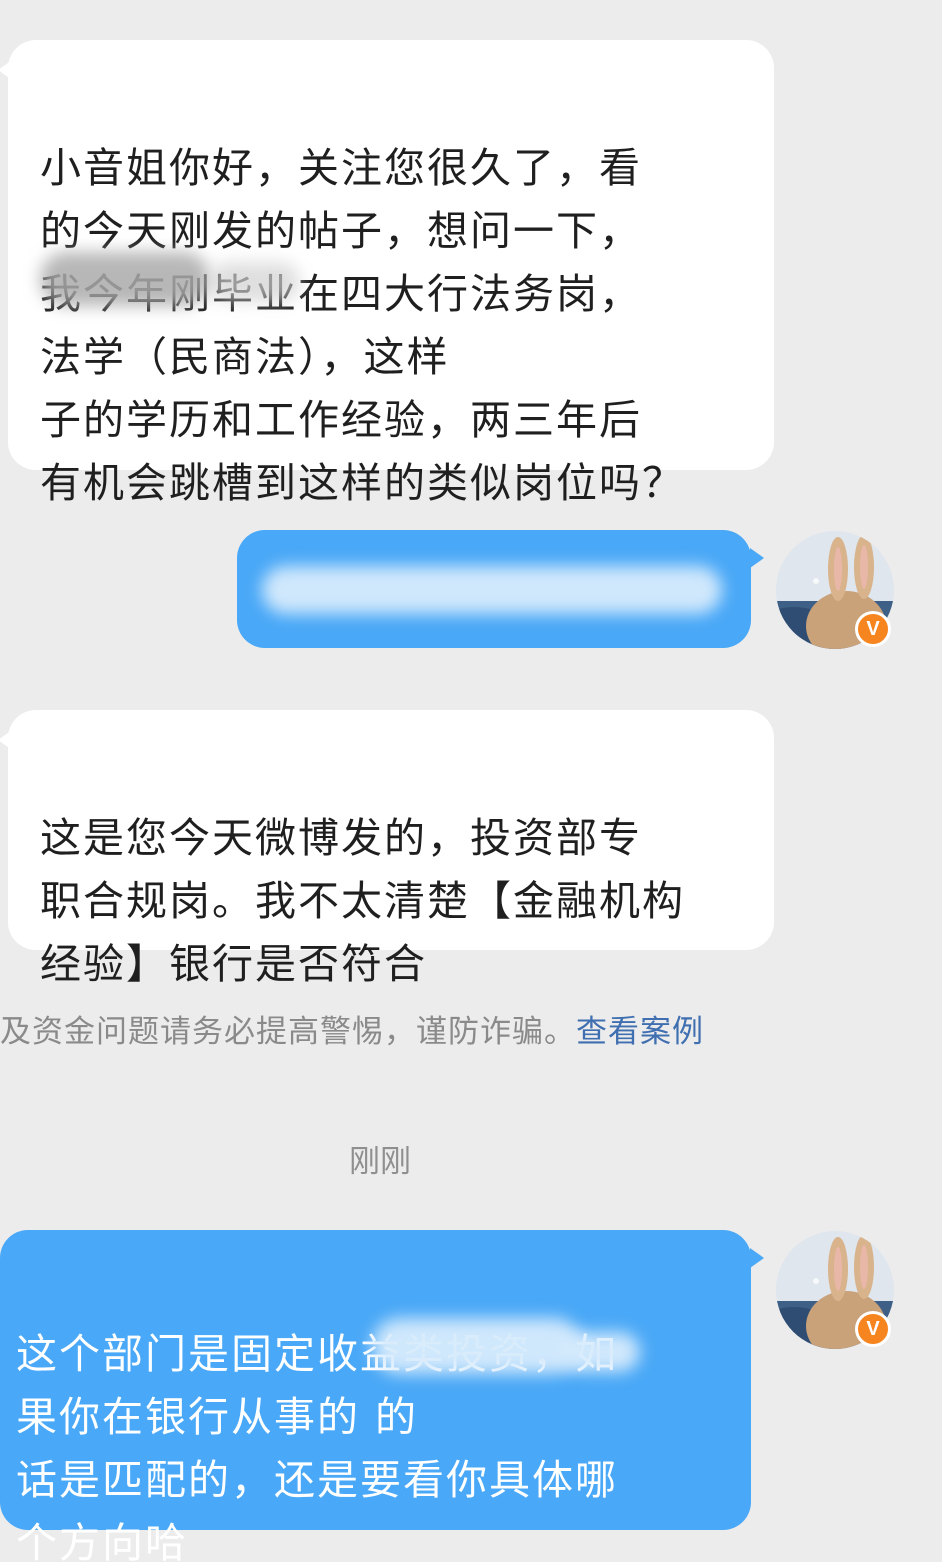 The height and width of the screenshot is (1562, 942). What do you see at coordinates (640, 1032) in the screenshot?
I see `view-cases-link: 查看案例` at bounding box center [640, 1032].